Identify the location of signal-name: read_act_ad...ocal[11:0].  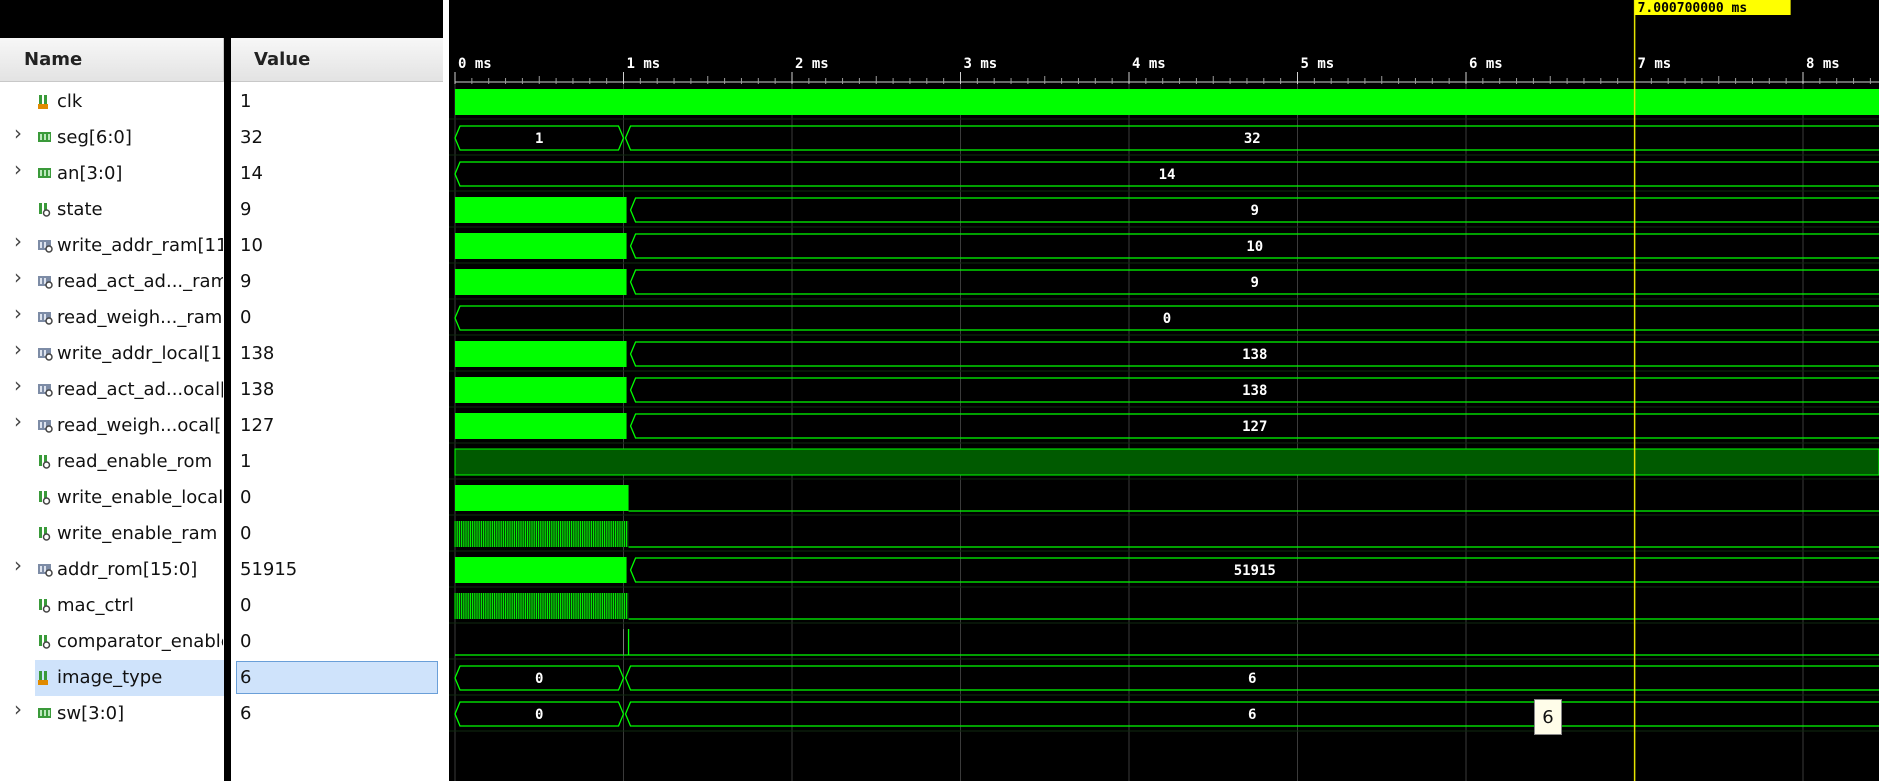
(140, 390).